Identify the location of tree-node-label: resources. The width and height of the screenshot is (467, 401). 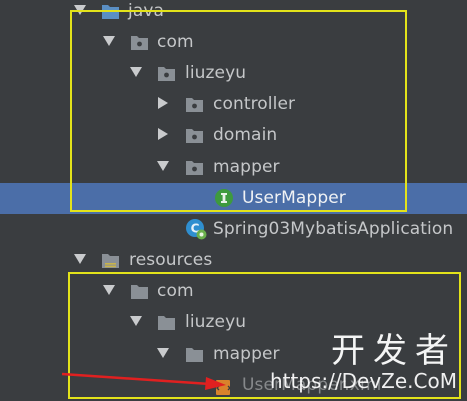
(171, 260).